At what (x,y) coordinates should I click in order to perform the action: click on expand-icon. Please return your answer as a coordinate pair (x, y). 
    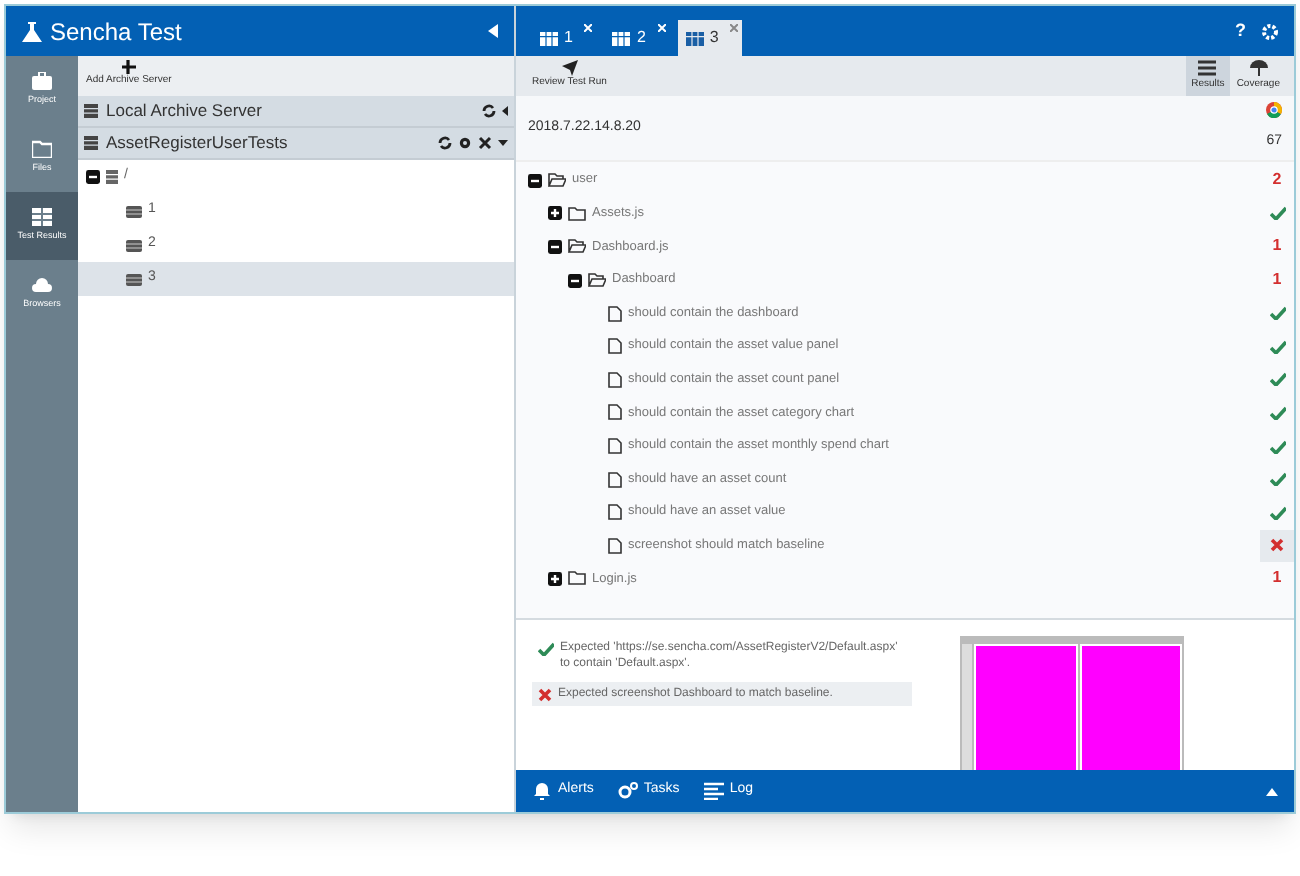
    Looking at the image, I should click on (1272, 791).